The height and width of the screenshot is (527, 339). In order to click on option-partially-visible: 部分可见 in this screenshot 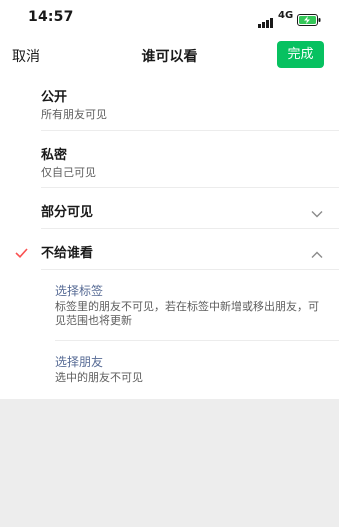, I will do `click(169, 208)`.